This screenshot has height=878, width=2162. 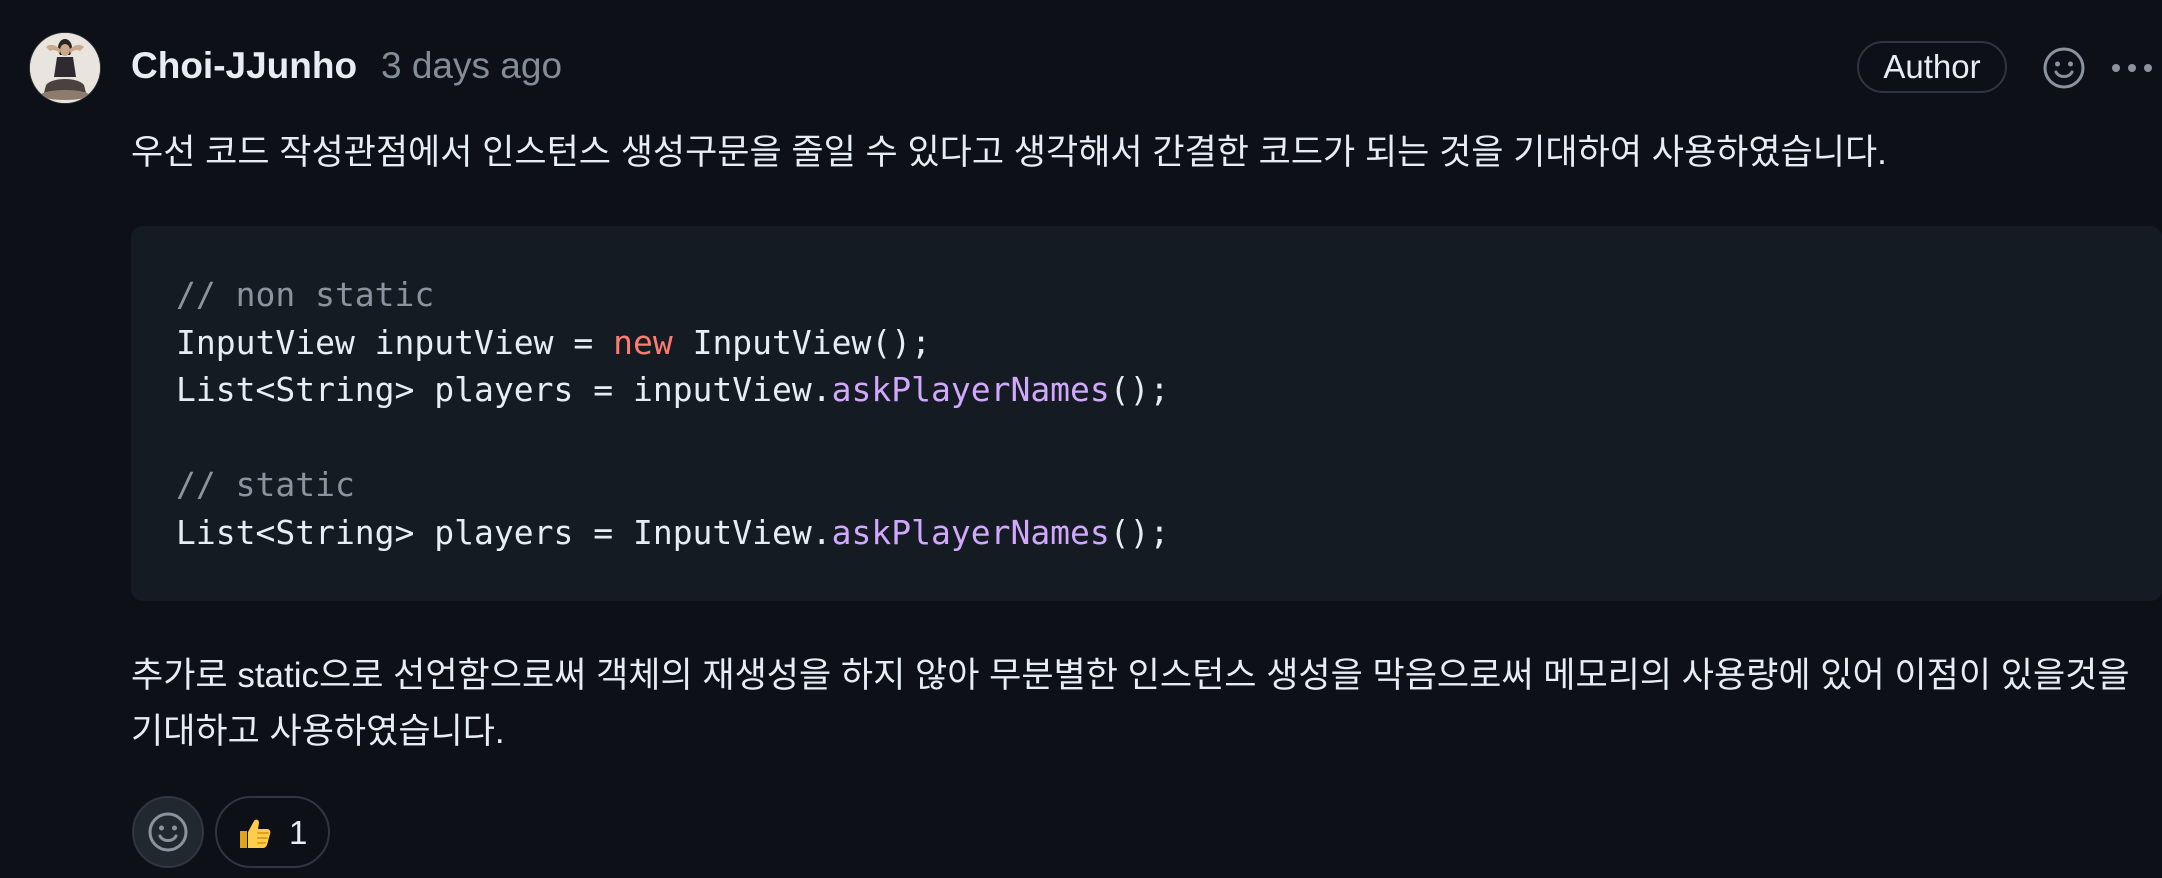 I want to click on code-keyword: new, so click(x=643, y=342).